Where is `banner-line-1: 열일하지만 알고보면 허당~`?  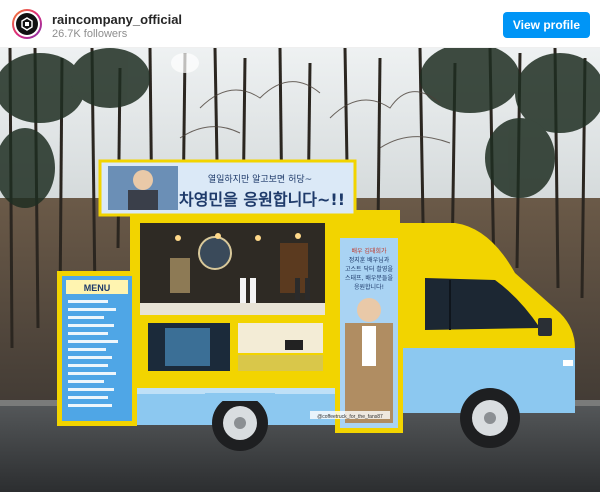
banner-line-1: 열일하지만 알고보면 허당~ is located at coordinates (260, 179).